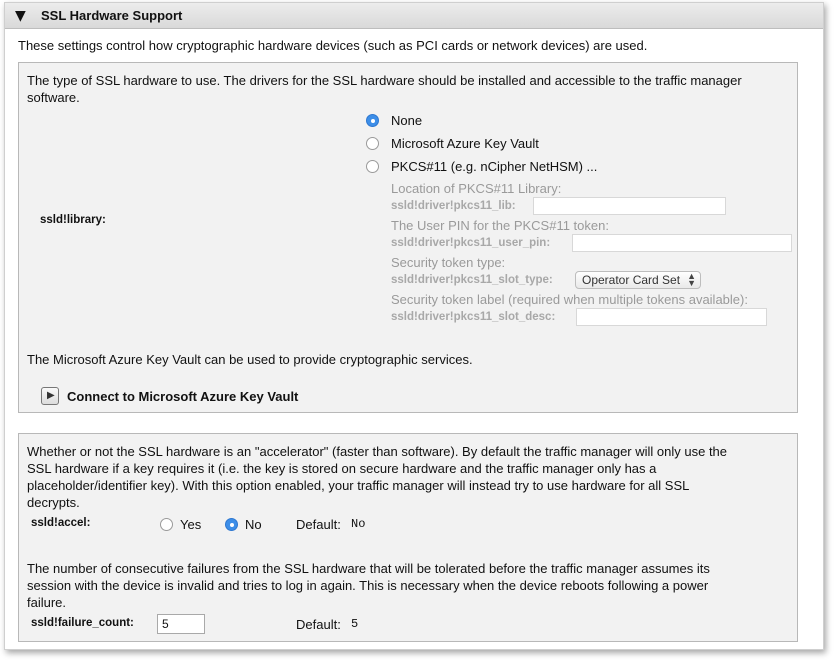 The image size is (837, 660). What do you see at coordinates (253, 524) in the screenshot?
I see `accel-no-label: No` at bounding box center [253, 524].